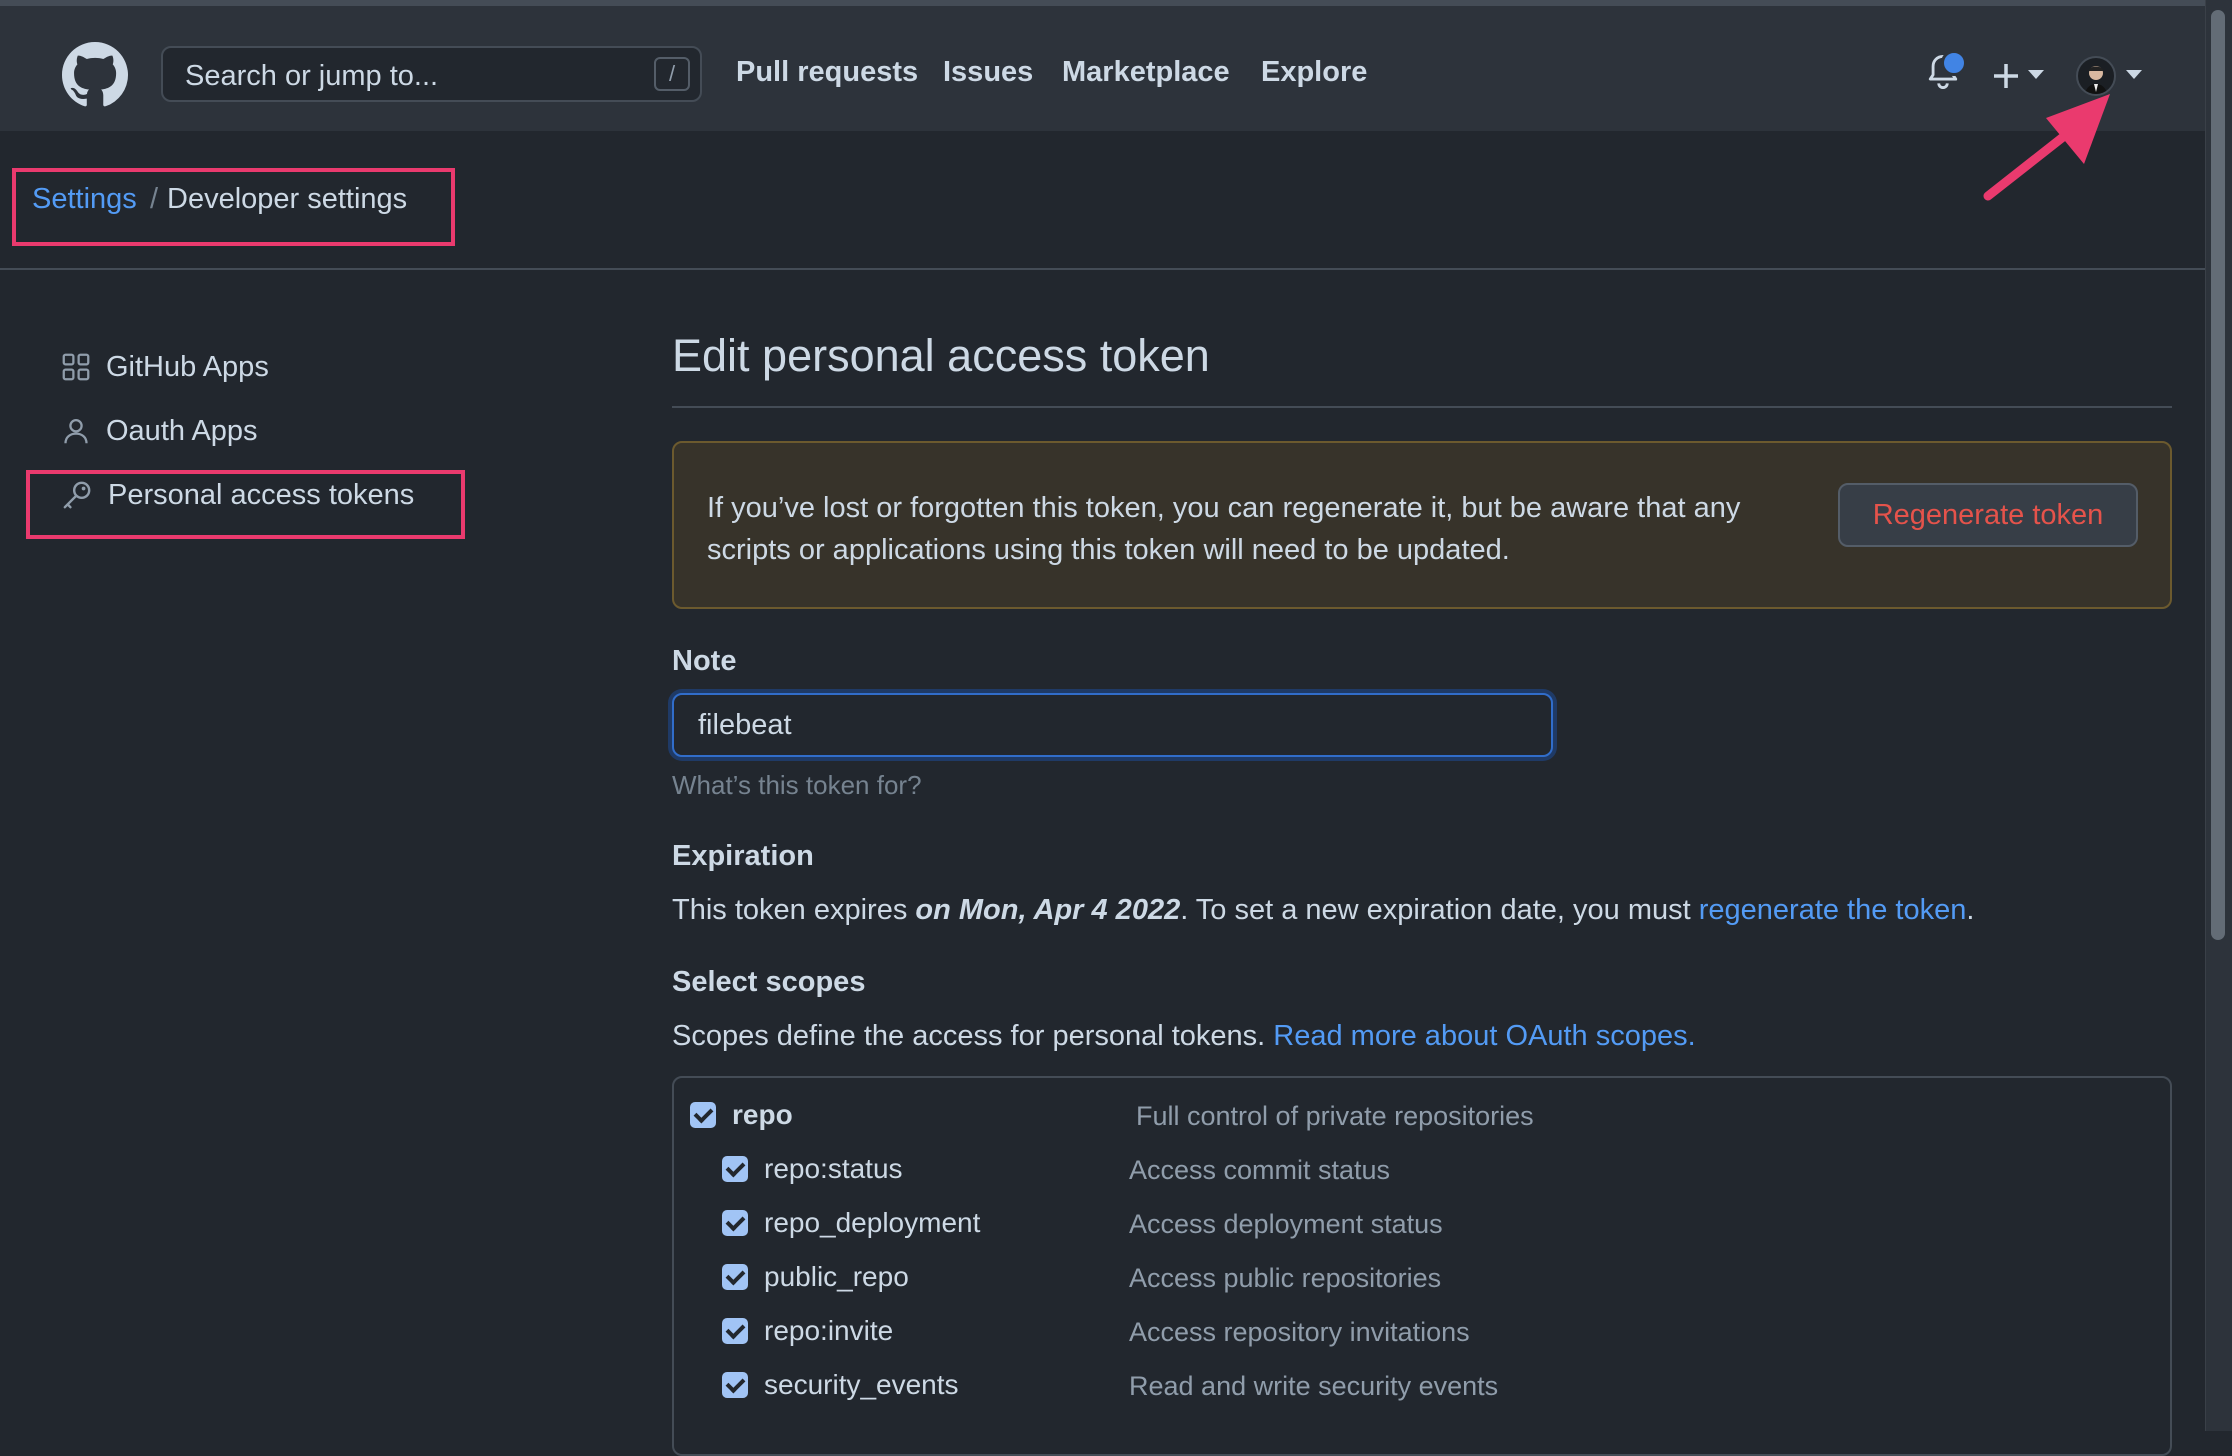 The height and width of the screenshot is (1456, 2232). Describe the element at coordinates (261, 494) in the screenshot. I see `sidebar-item-label: Personal access tokens` at that location.